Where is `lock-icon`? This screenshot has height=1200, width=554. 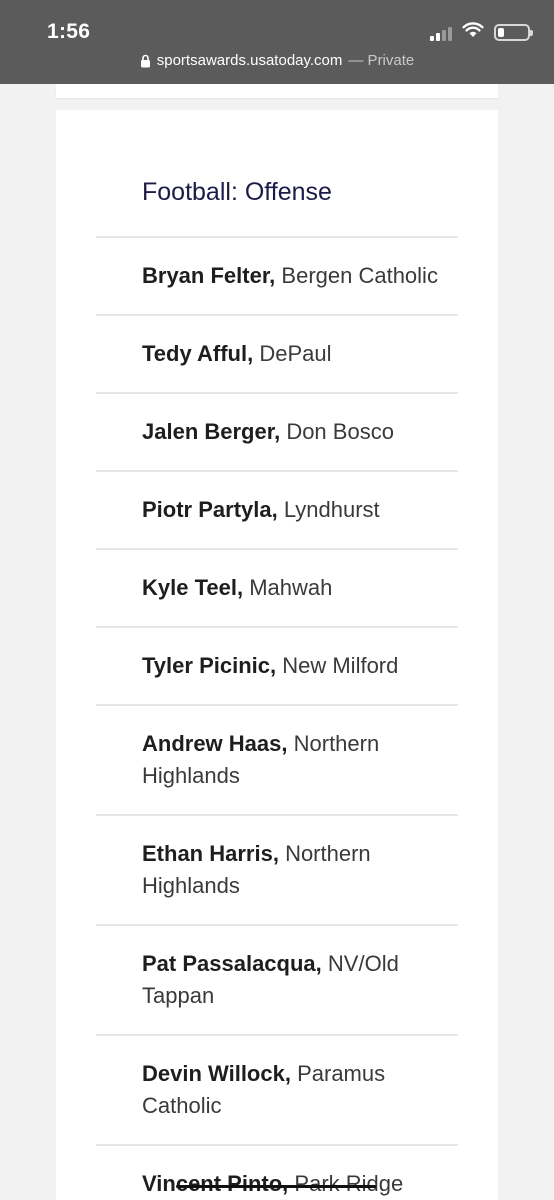
lock-icon is located at coordinates (145, 61).